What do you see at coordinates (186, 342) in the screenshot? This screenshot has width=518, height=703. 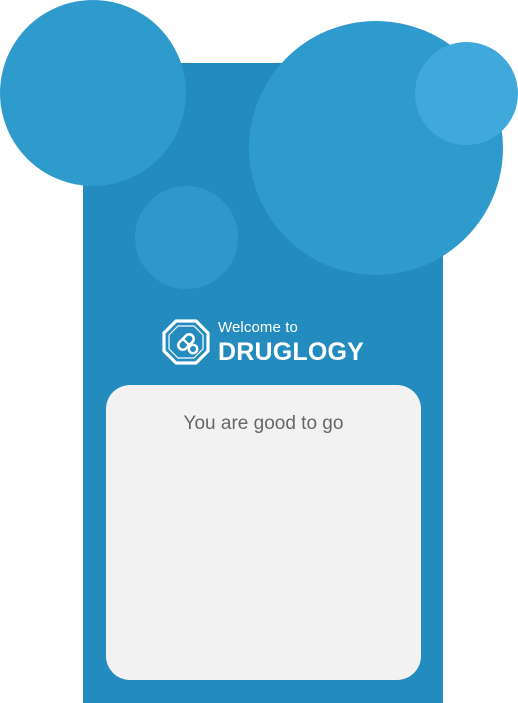 I see `pill-octagon-icon` at bounding box center [186, 342].